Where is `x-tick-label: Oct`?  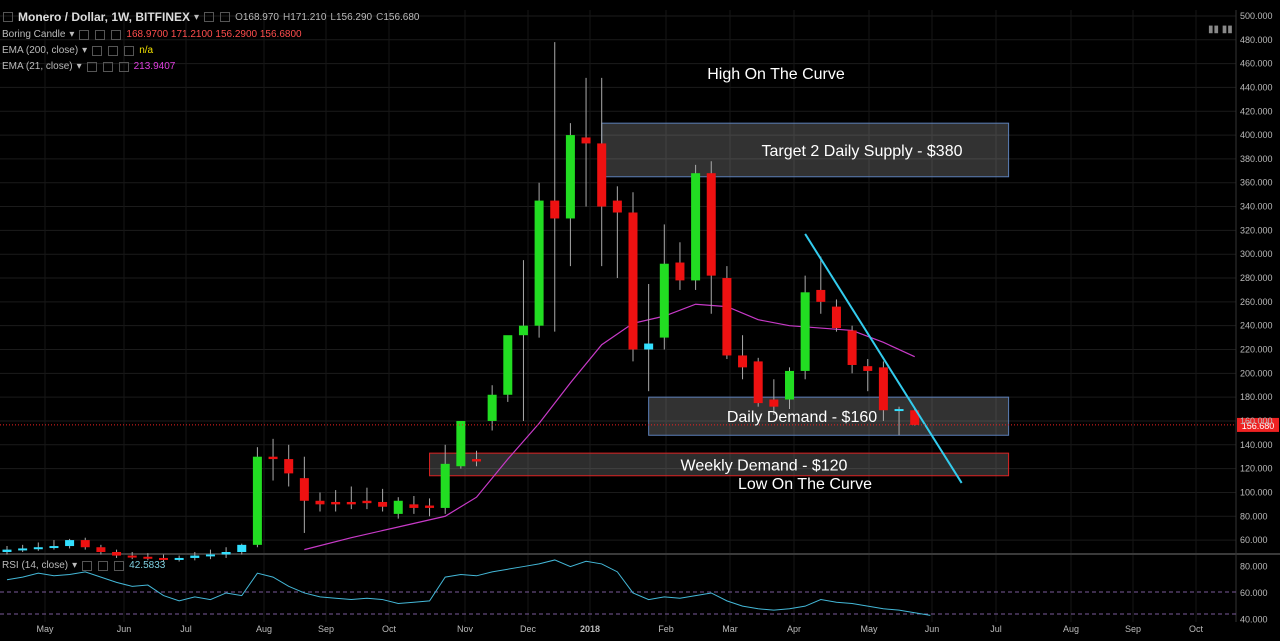
x-tick-label: Oct is located at coordinates (1196, 629).